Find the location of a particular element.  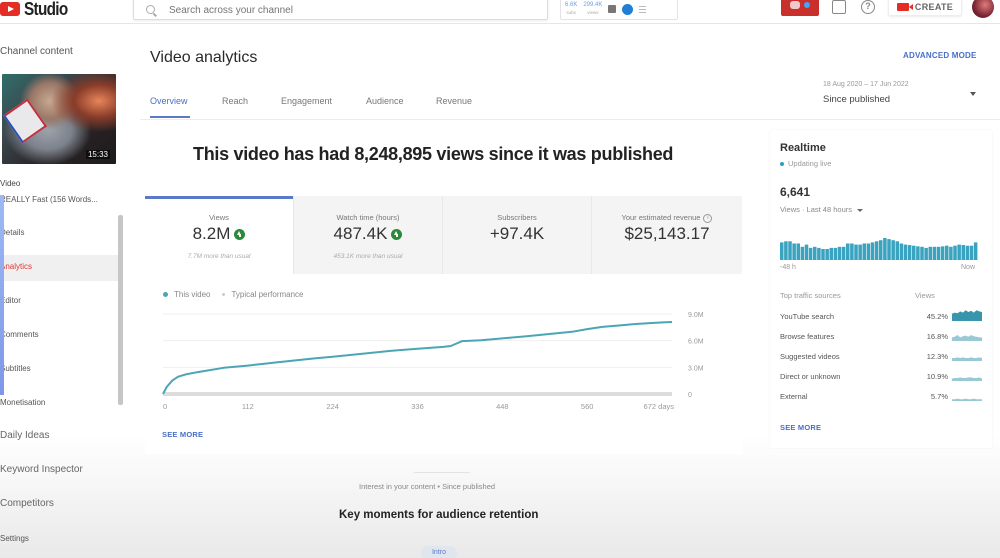

metric-value-text: 8.2M is located at coordinates (211, 233).